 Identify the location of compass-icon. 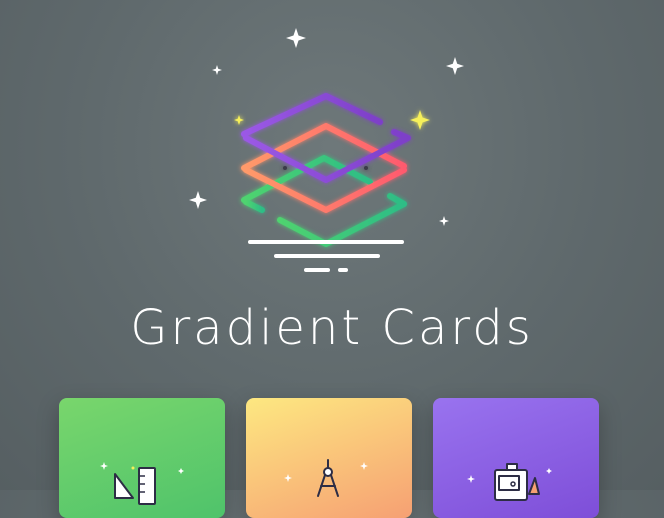
(326, 478).